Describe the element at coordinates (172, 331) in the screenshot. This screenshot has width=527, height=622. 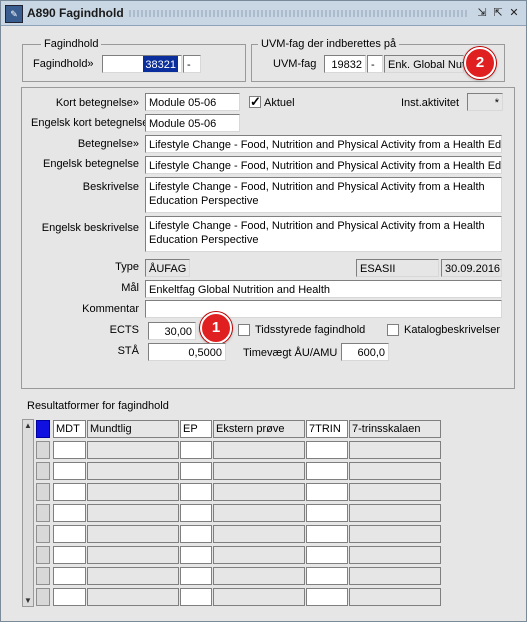
I see `ects-field: 30,00` at that location.